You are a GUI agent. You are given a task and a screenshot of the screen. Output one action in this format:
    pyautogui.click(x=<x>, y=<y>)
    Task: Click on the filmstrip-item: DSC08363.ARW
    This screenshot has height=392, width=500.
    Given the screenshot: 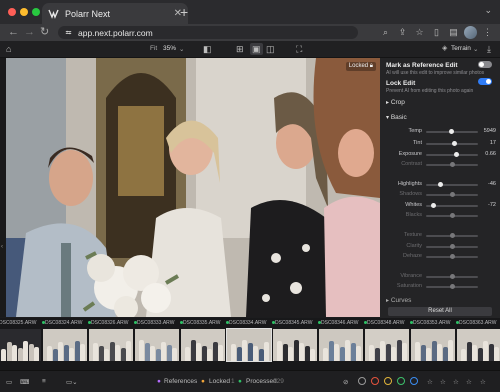 What is the action you would take?
    pyautogui.click(x=478, y=343)
    